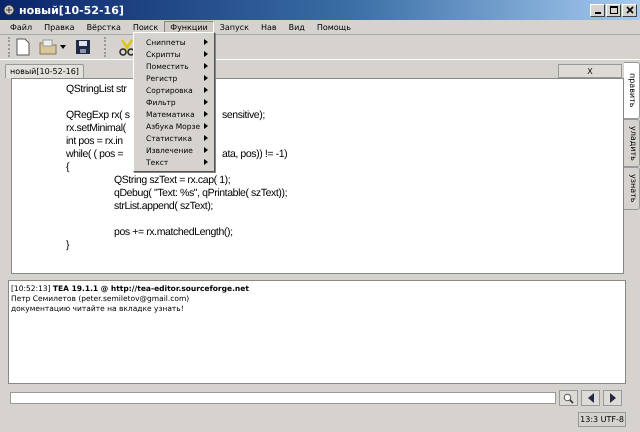 Image resolution: width=640 pixels, height=432 pixels. Describe the element at coordinates (95, 128) in the screenshot. I see `code-line: rx.setMinimal(` at that location.